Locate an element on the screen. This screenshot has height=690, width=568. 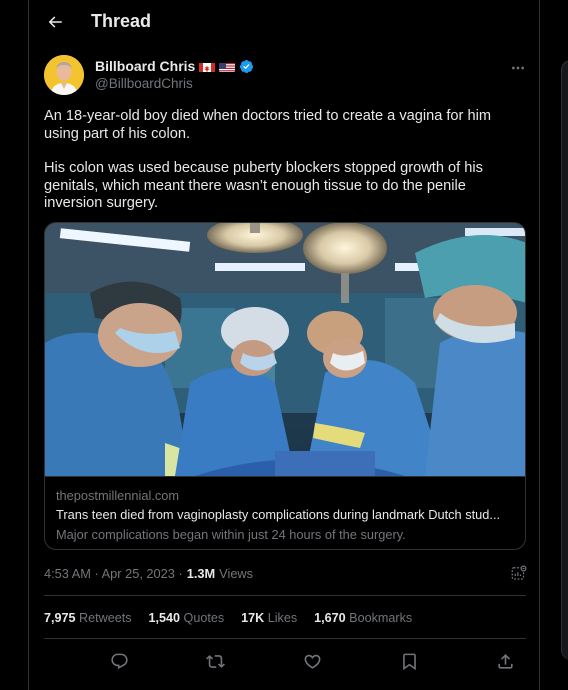
avatar is located at coordinates (64, 75).